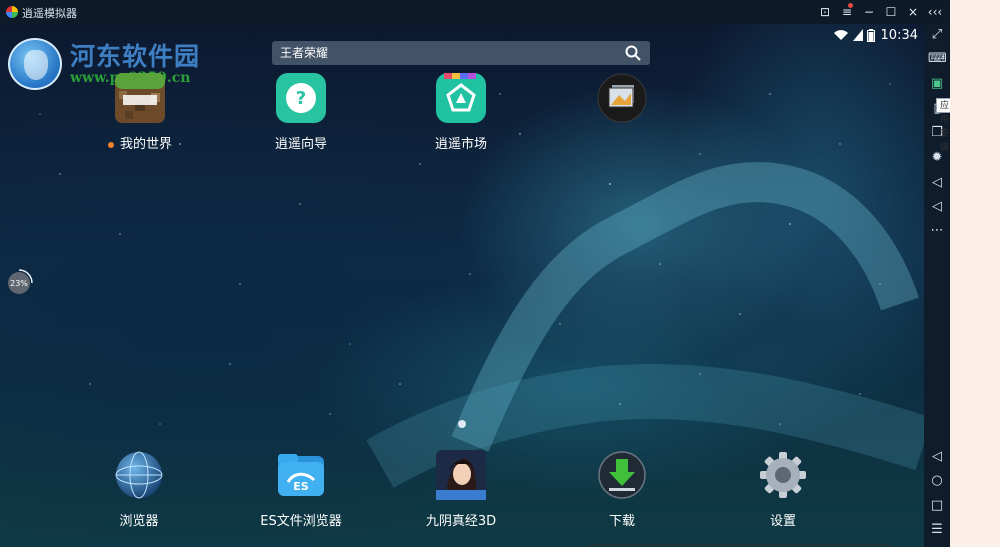 The width and height of the screenshot is (1000, 547). I want to click on recents-icon: □, so click(937, 506).